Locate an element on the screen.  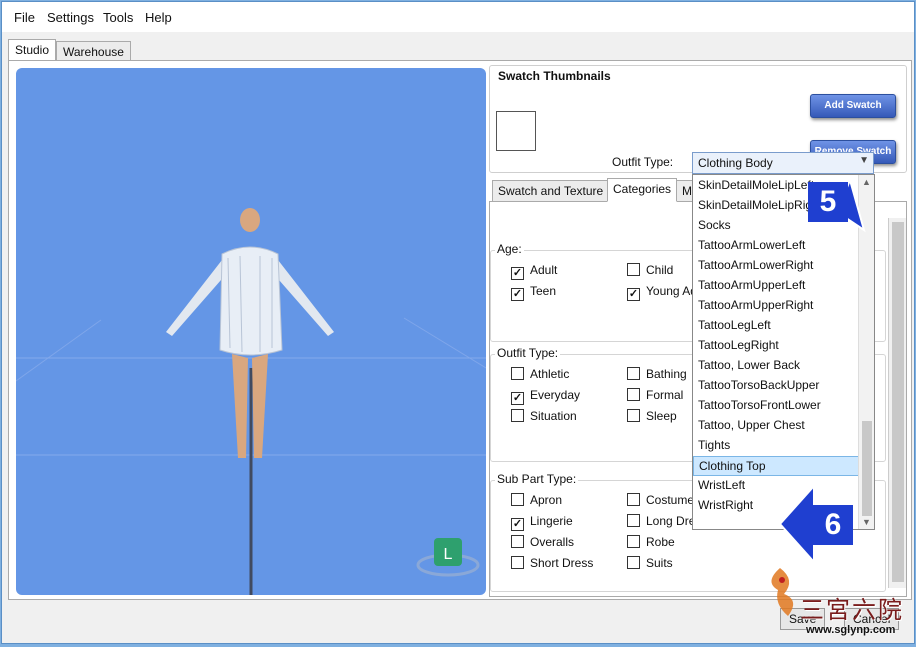
annotation-marker-6: 6 is located at coordinates (833, 525).